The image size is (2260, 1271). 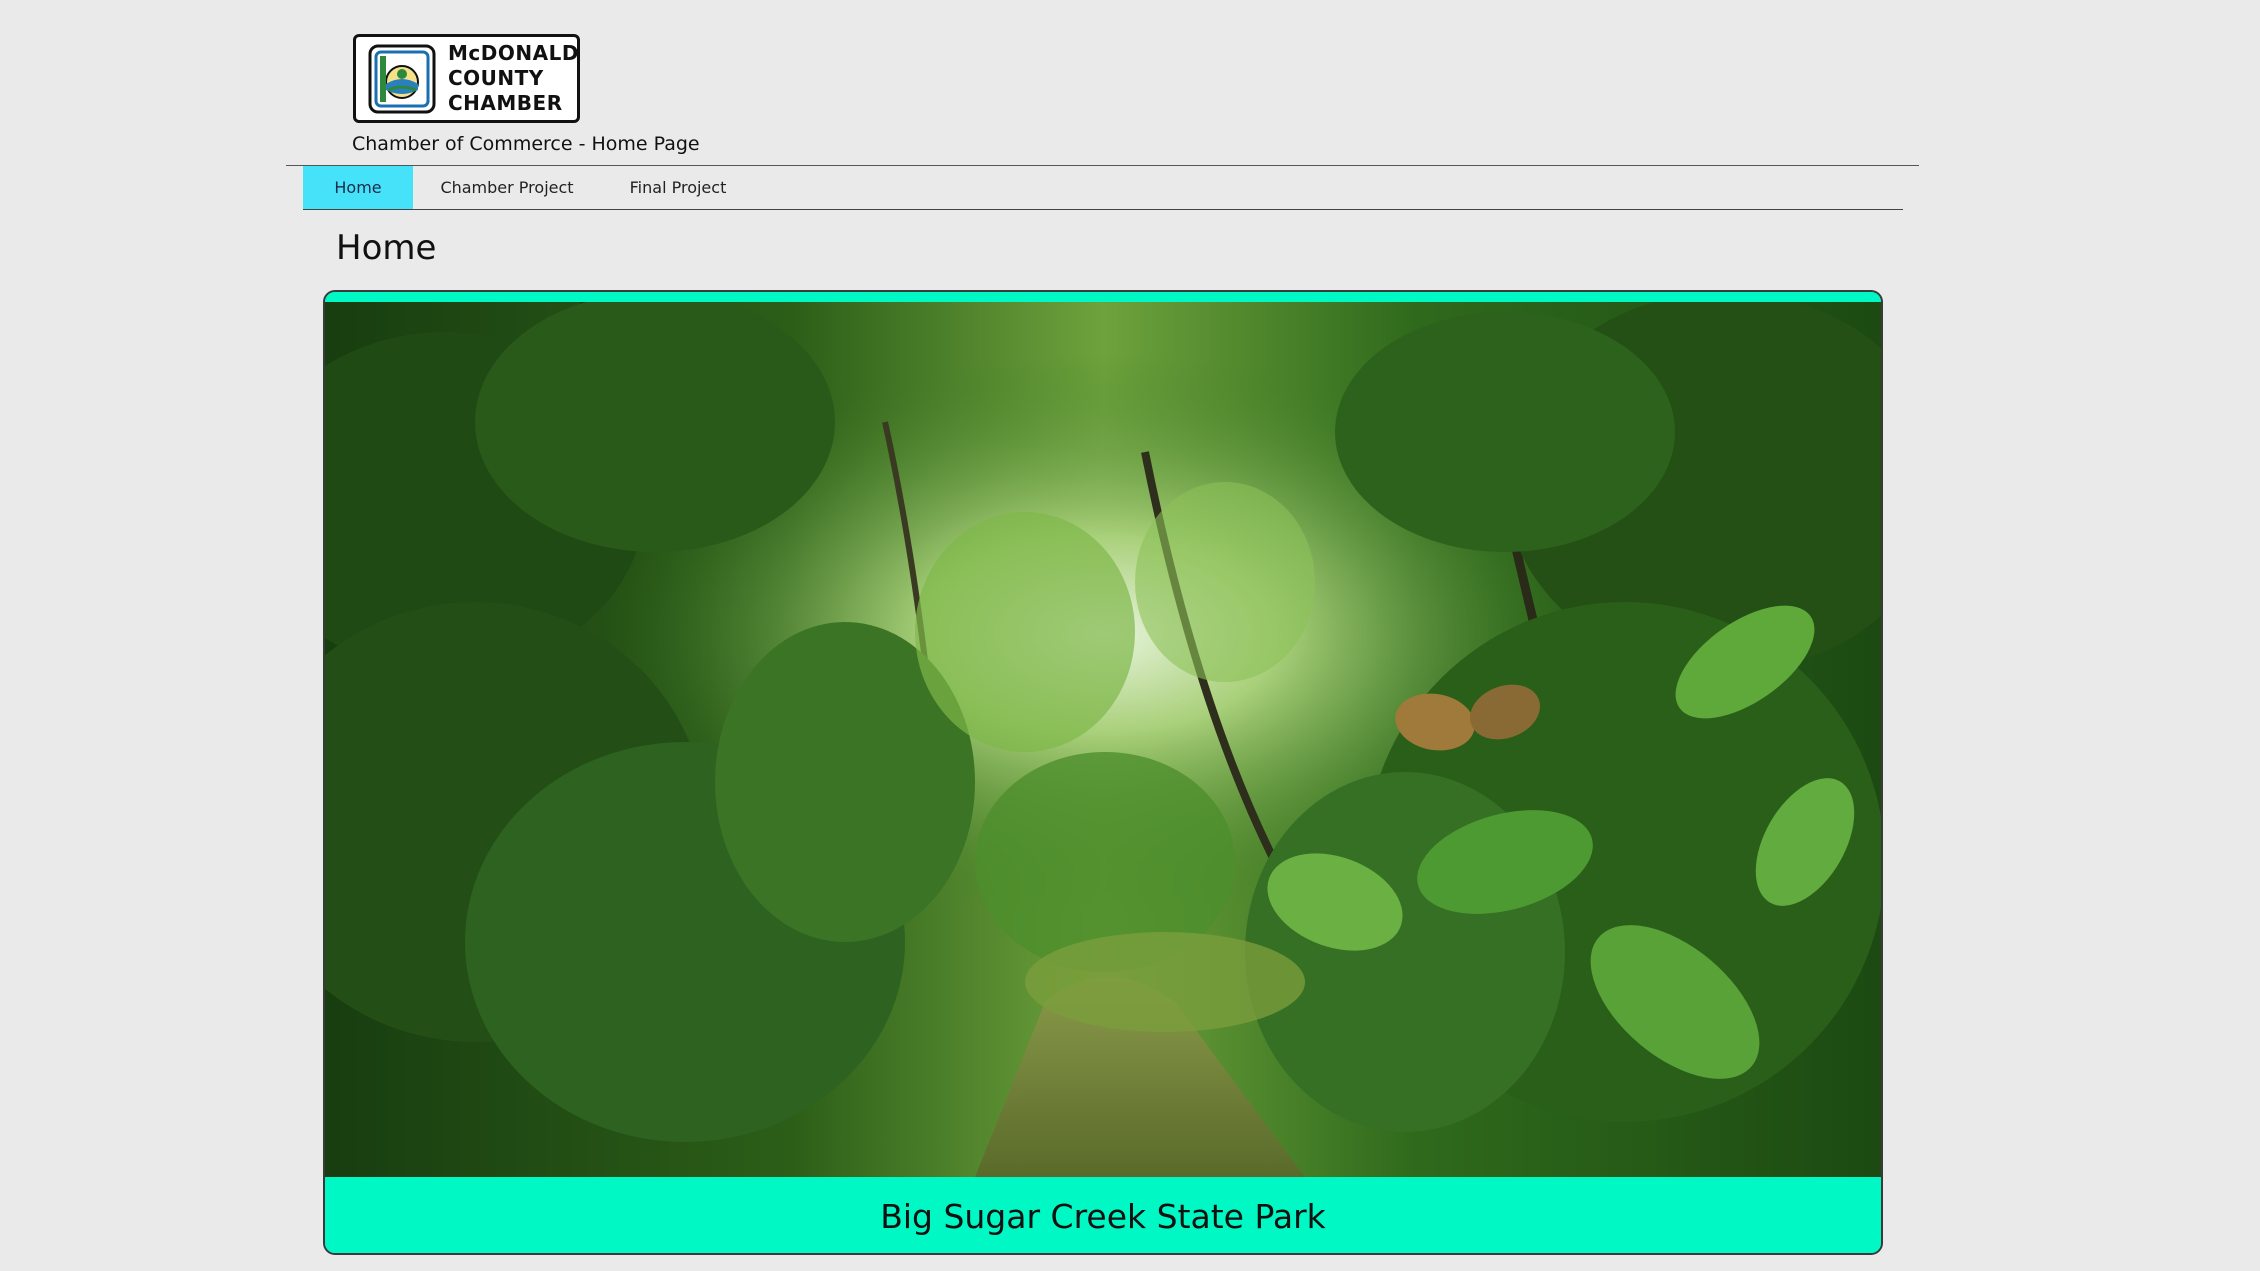 I want to click on nav-divider, so click(x=1103, y=209).